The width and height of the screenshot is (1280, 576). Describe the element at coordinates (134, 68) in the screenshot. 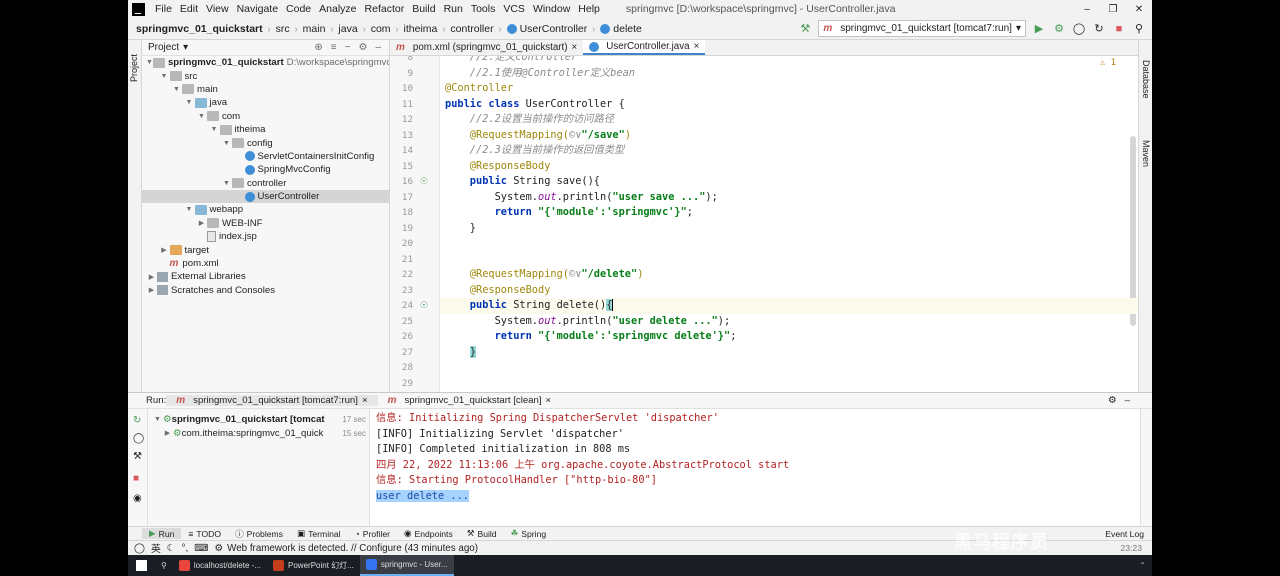

I see `project-tool-tab: Project` at that location.